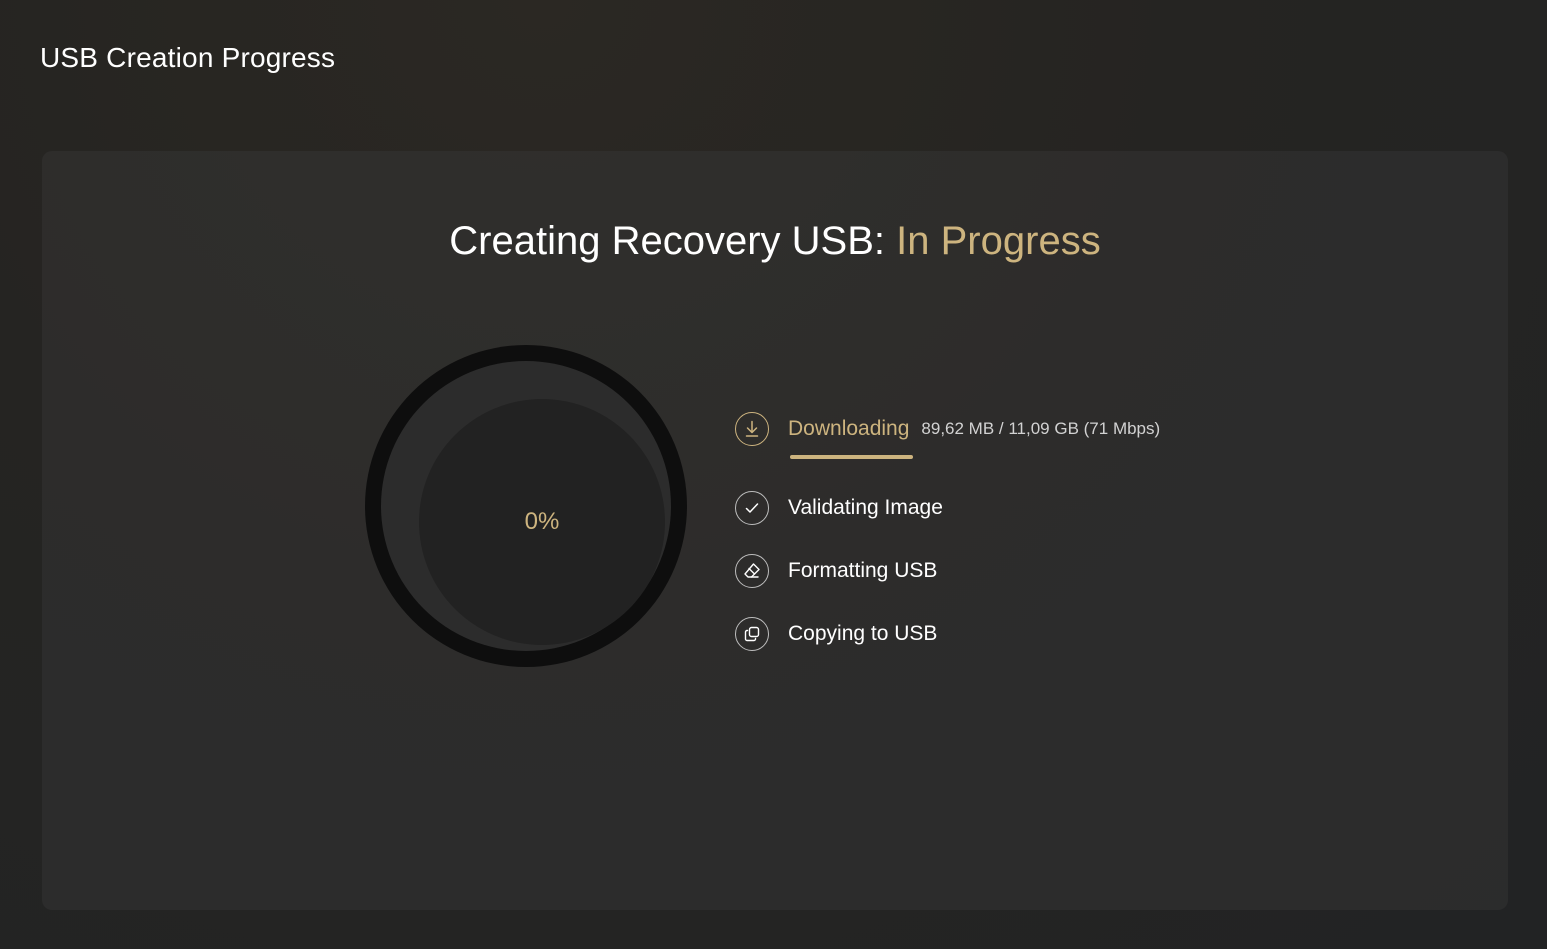  I want to click on progress-ring-track: 0%, so click(526, 506).